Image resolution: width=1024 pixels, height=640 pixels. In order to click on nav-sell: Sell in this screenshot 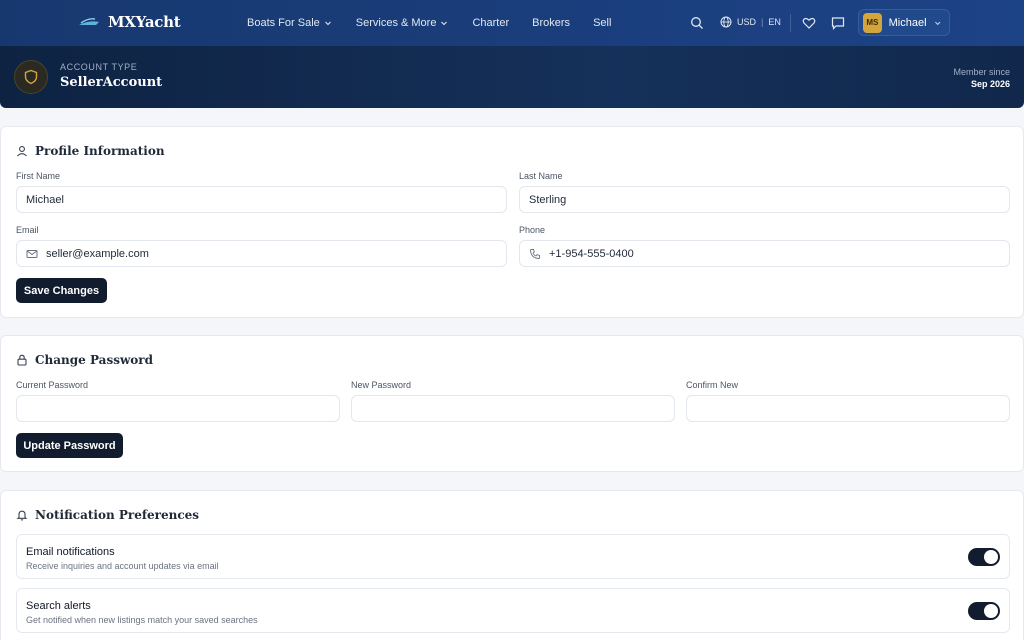, I will do `click(602, 23)`.